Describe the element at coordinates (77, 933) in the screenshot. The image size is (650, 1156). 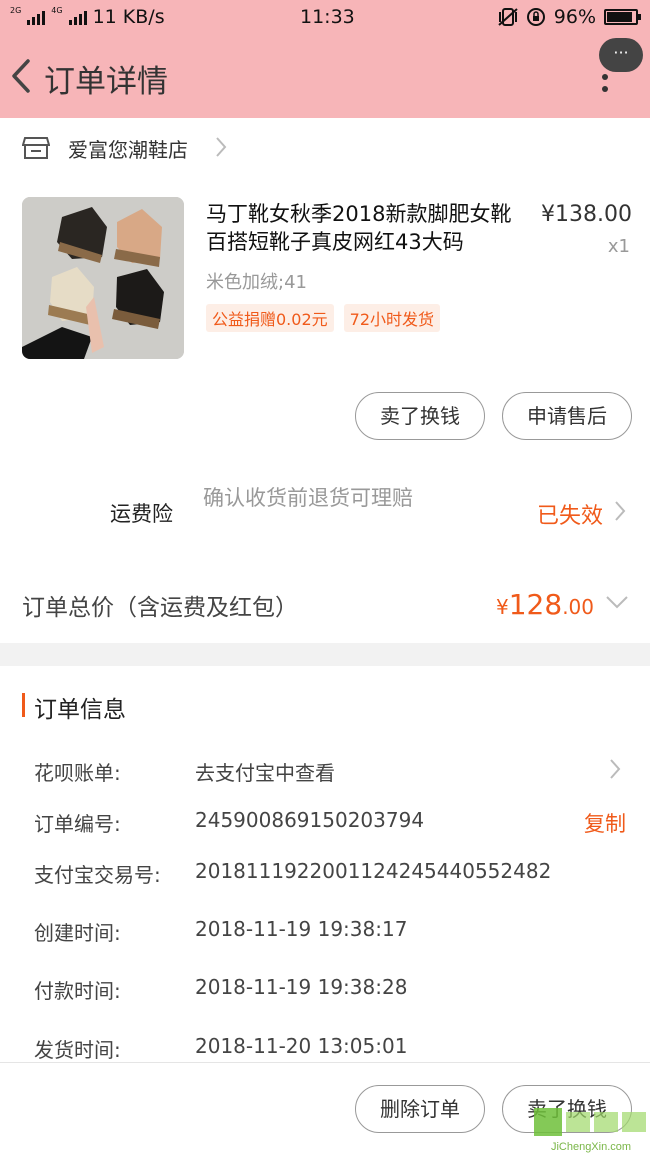
I see `created-time-label: 创建时间:` at that location.